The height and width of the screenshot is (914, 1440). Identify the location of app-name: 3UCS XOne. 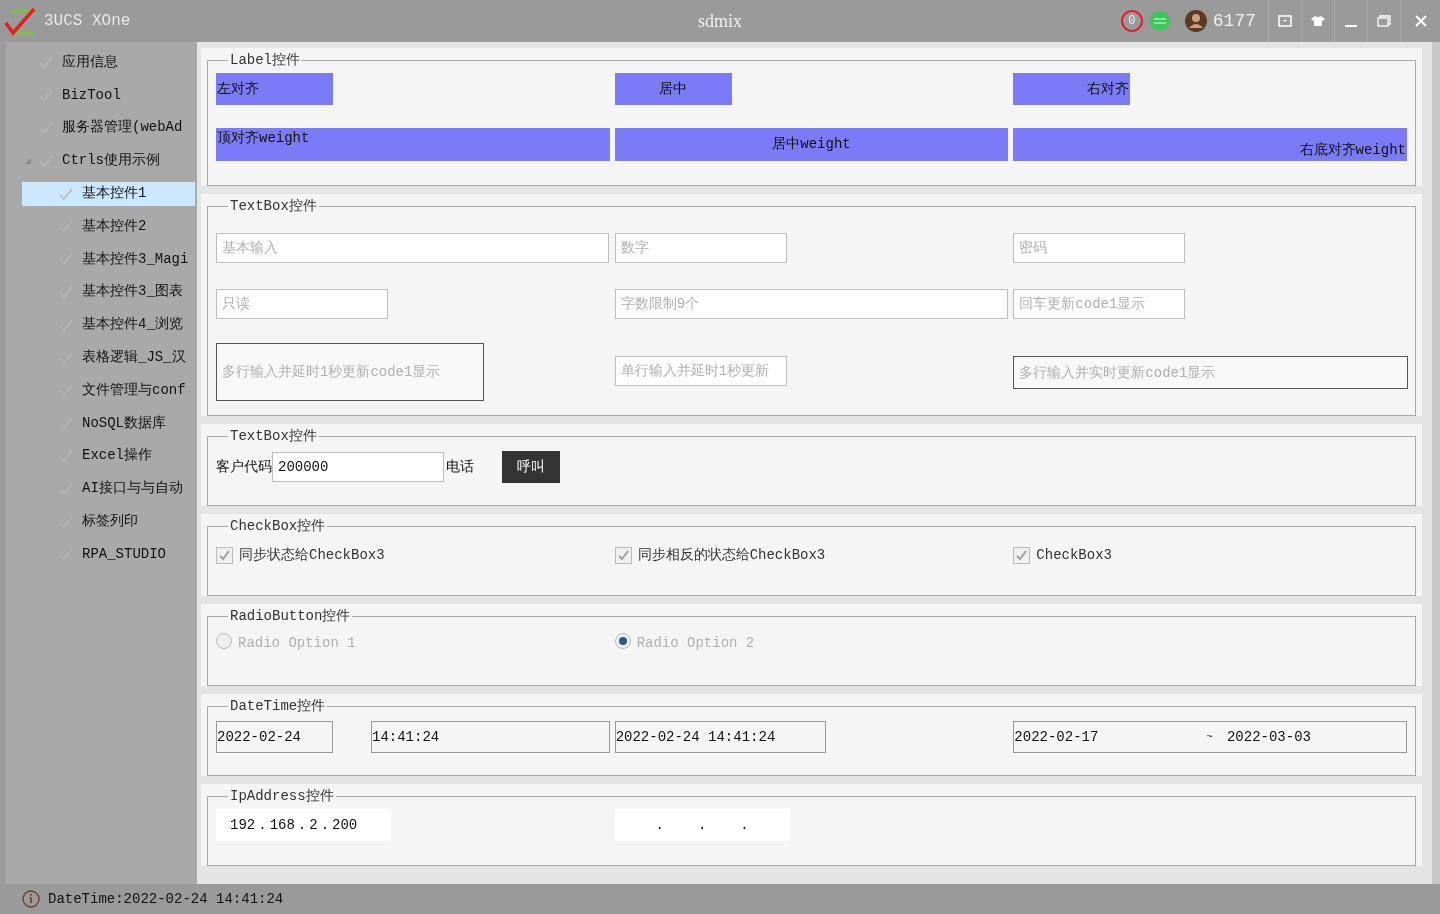
(87, 21).